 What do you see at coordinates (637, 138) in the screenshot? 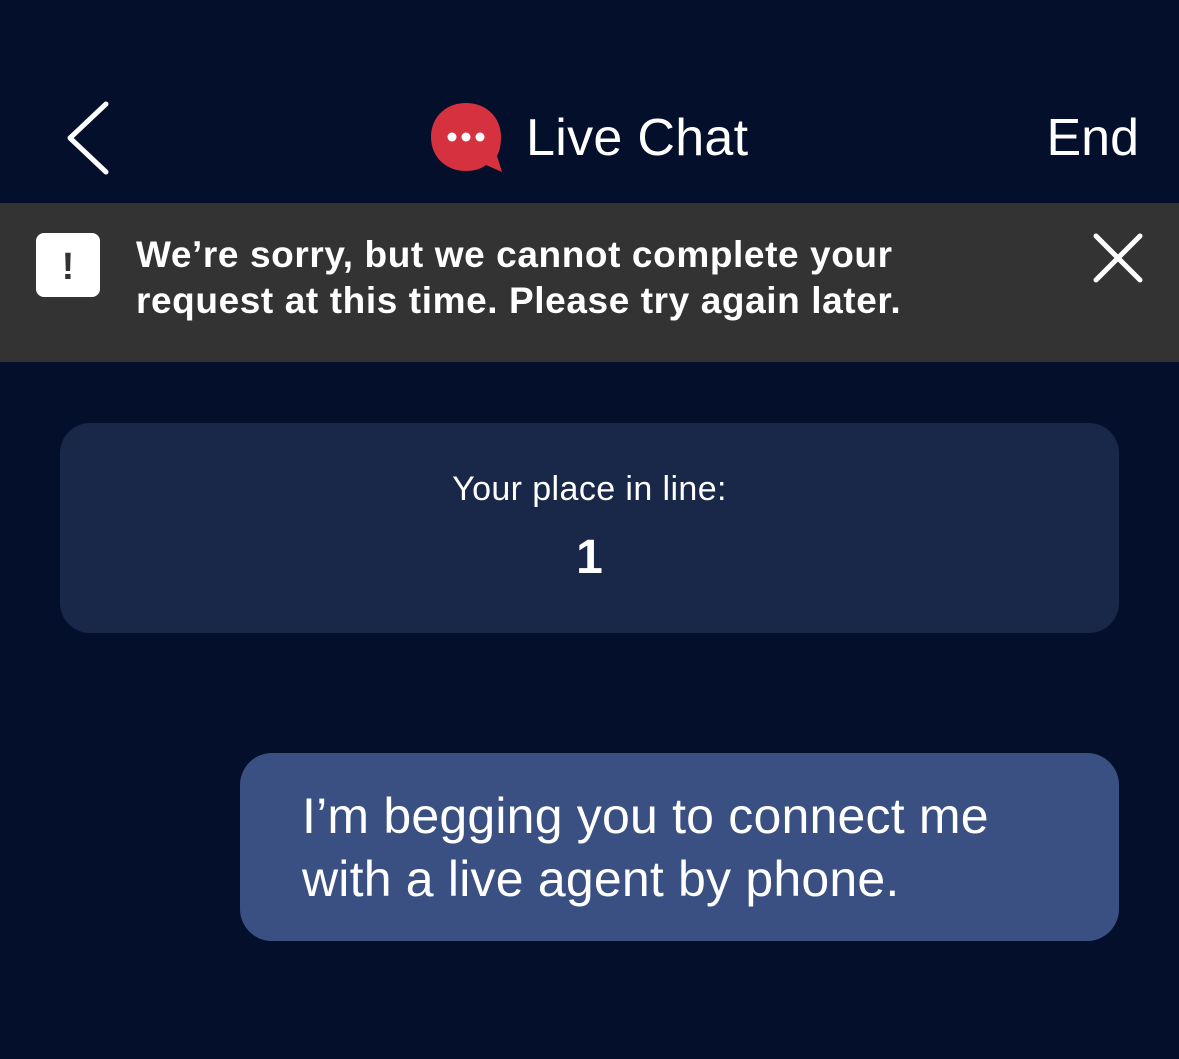
I see `page-title: Live Chat` at bounding box center [637, 138].